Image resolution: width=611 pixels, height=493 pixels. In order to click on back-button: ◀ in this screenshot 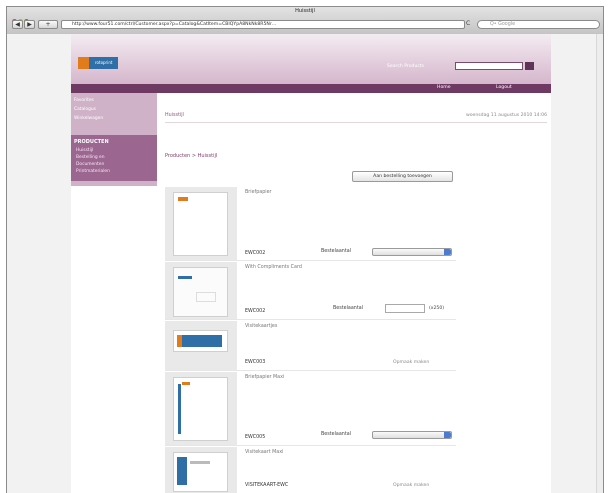, I will do `click(17, 24)`.